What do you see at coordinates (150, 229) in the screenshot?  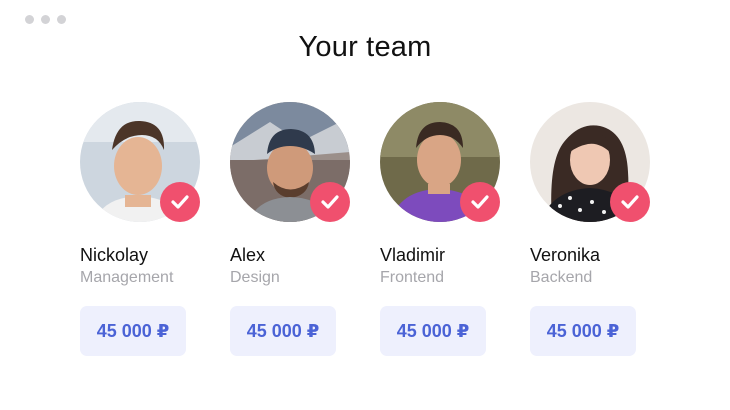 I see `team-member-card: Nickolay Management 45 000 ₽` at bounding box center [150, 229].